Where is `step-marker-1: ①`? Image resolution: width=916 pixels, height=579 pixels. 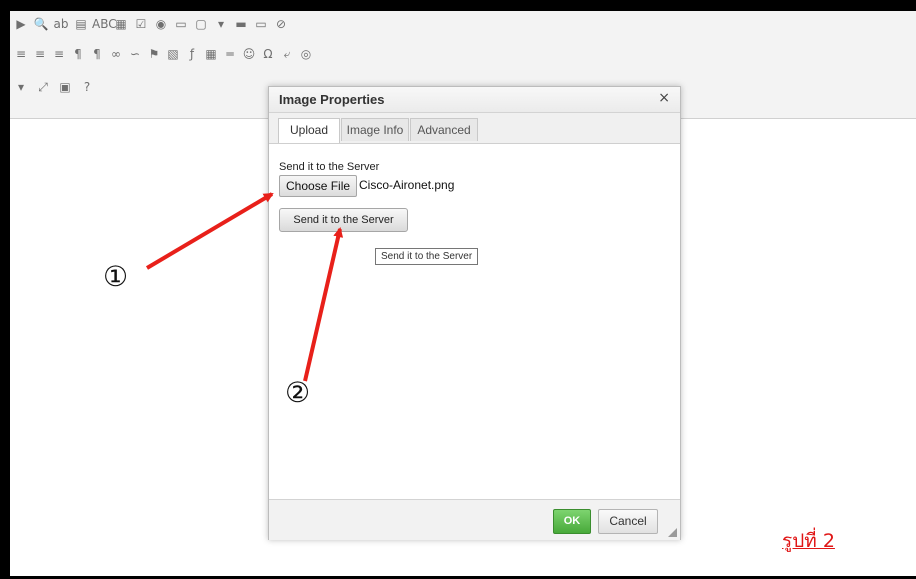 step-marker-1: ① is located at coordinates (116, 276).